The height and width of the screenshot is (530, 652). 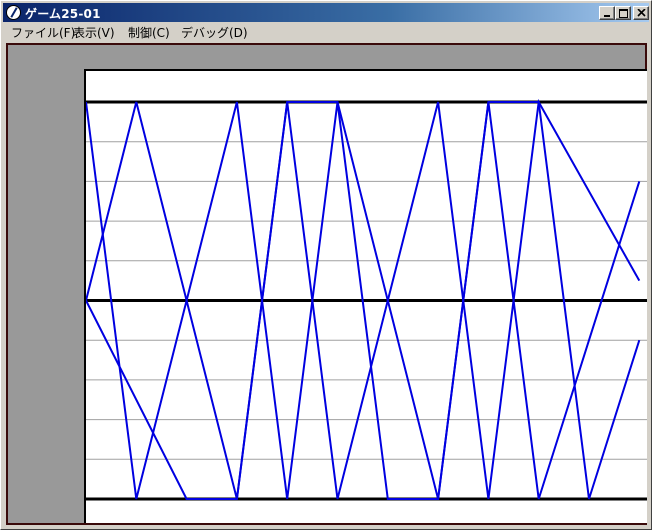 I want to click on title-bar: ゲーム25-01, so click(x=326, y=12).